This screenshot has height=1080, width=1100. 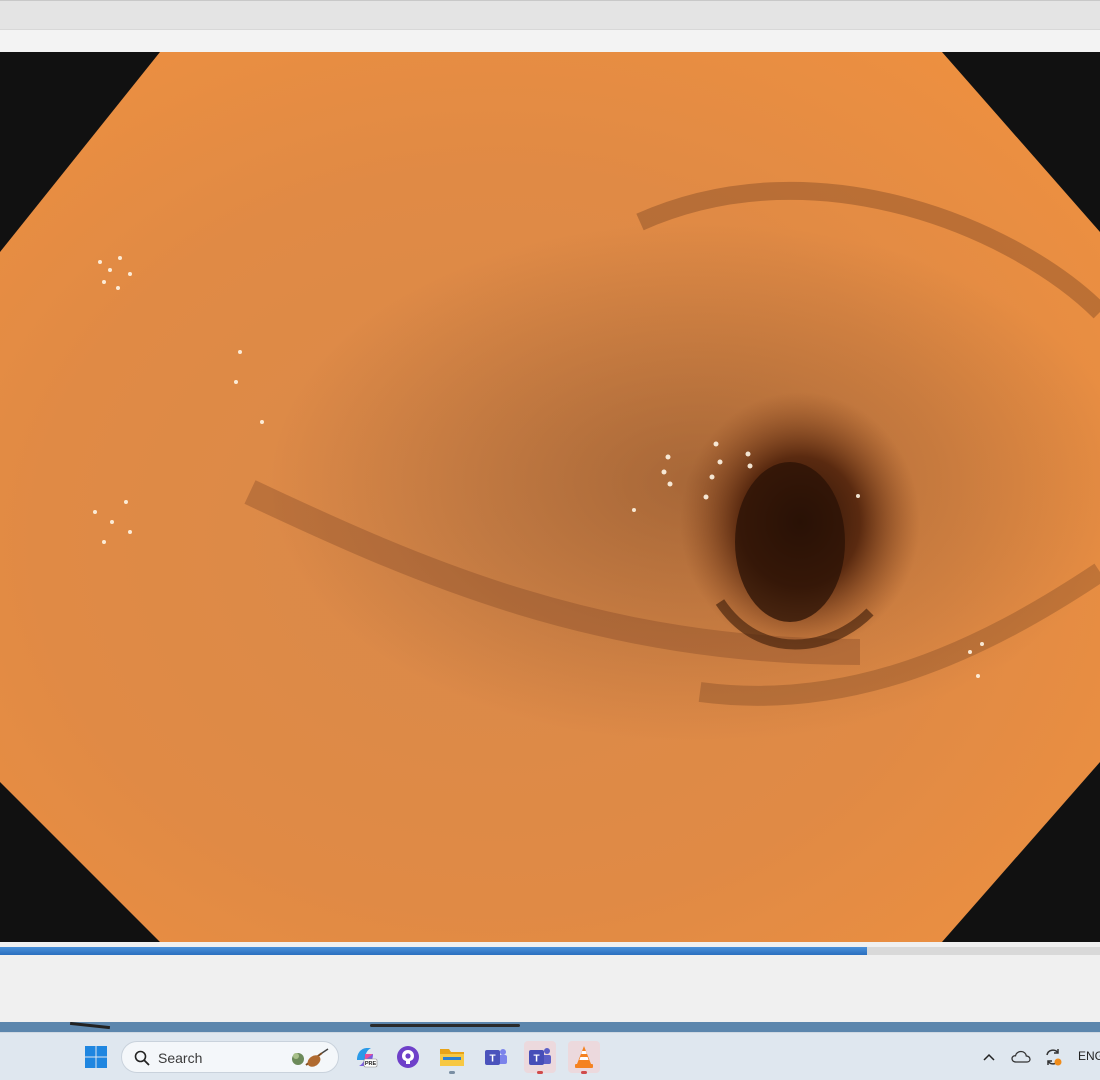 I want to click on teams-icon: T, so click(x=540, y=1057).